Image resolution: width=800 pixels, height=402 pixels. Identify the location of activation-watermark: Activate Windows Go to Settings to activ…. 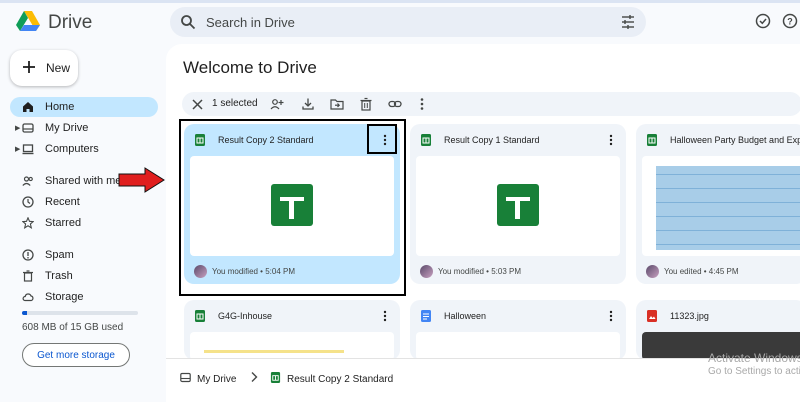
(754, 365).